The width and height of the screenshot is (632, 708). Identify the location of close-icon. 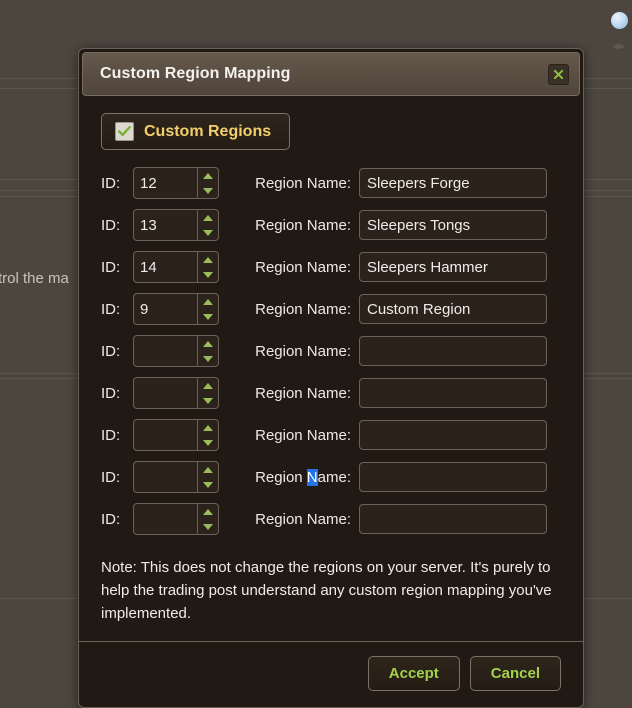
(558, 74).